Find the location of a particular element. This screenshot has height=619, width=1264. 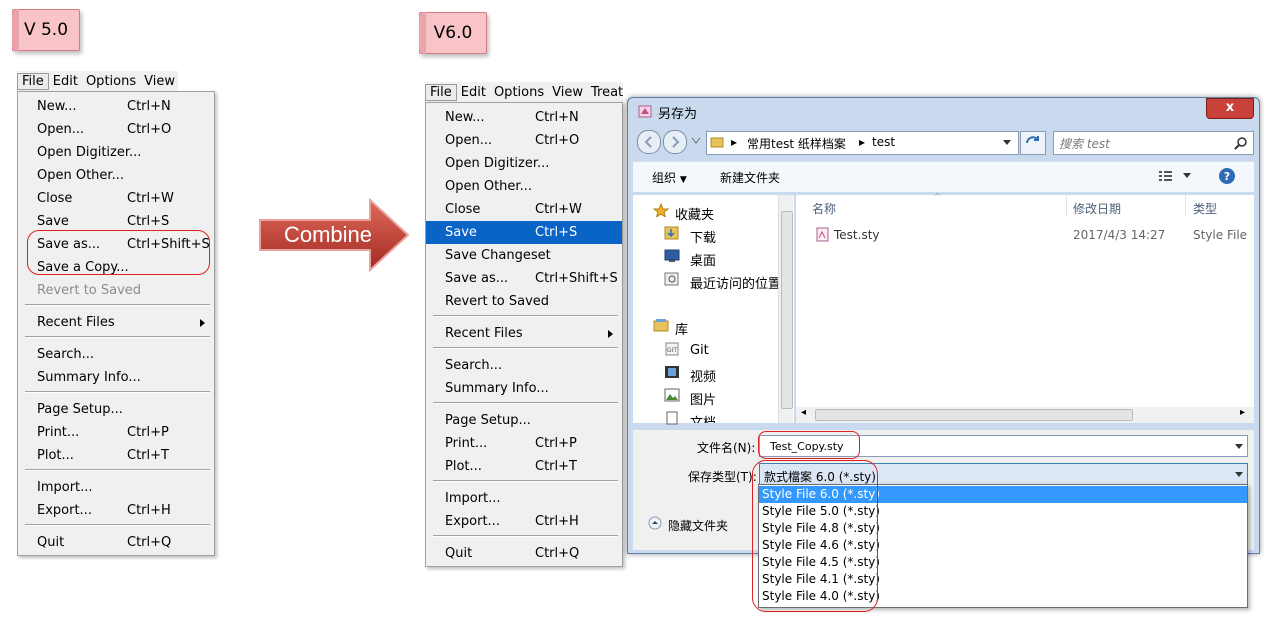

history-dropdown-icon is located at coordinates (696, 141).